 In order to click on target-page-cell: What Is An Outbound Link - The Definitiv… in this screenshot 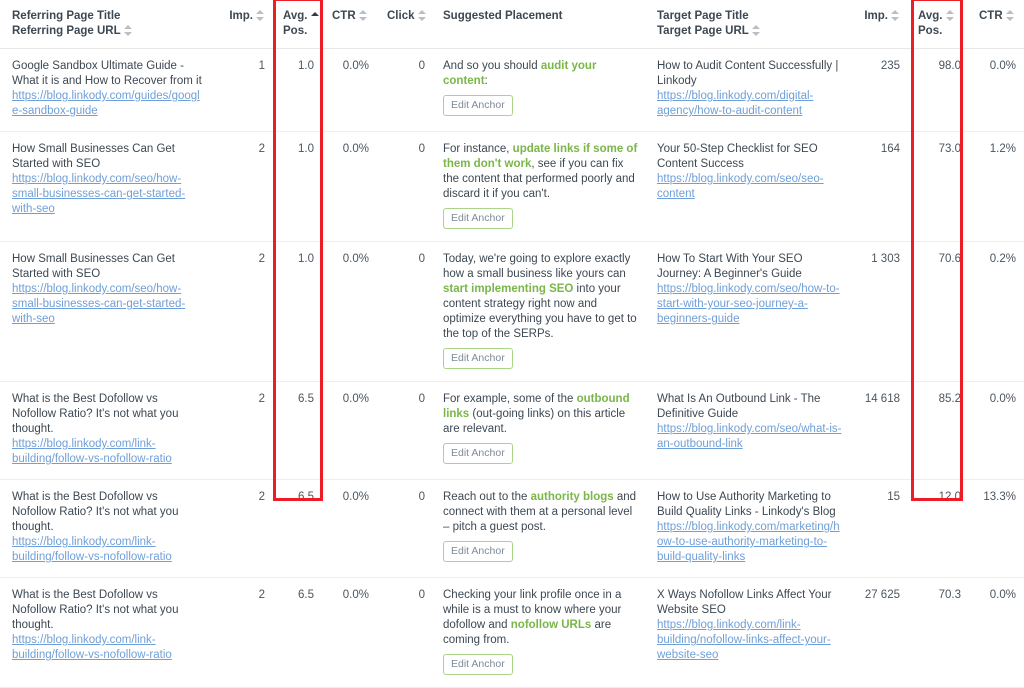, I will do `click(749, 431)`.